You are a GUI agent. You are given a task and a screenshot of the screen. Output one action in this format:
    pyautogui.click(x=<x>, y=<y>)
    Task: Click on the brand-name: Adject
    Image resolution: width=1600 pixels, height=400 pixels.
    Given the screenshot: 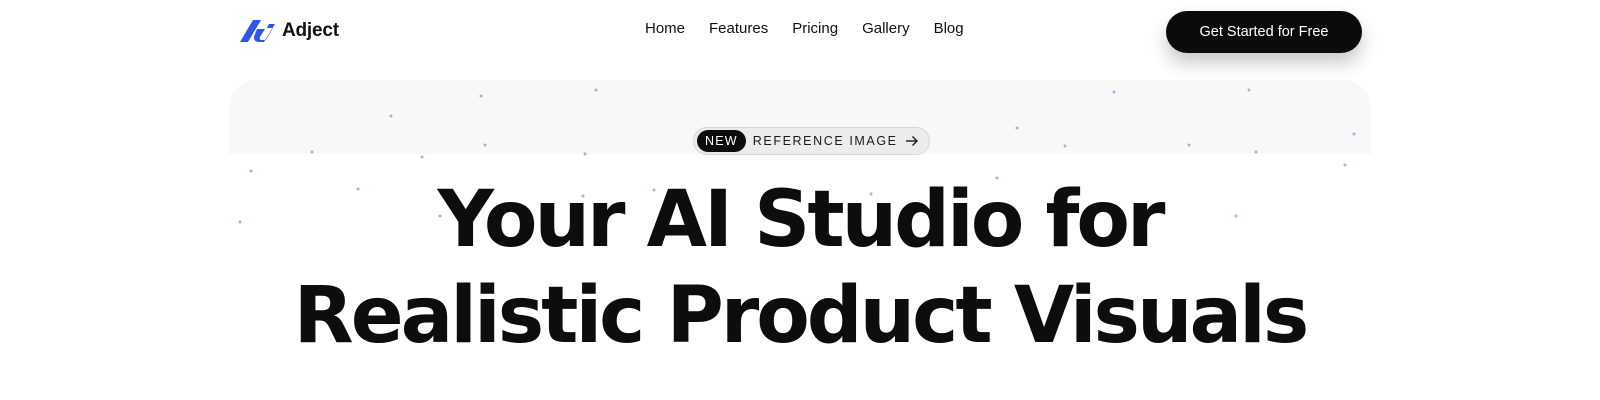 What is the action you would take?
    pyautogui.click(x=310, y=30)
    